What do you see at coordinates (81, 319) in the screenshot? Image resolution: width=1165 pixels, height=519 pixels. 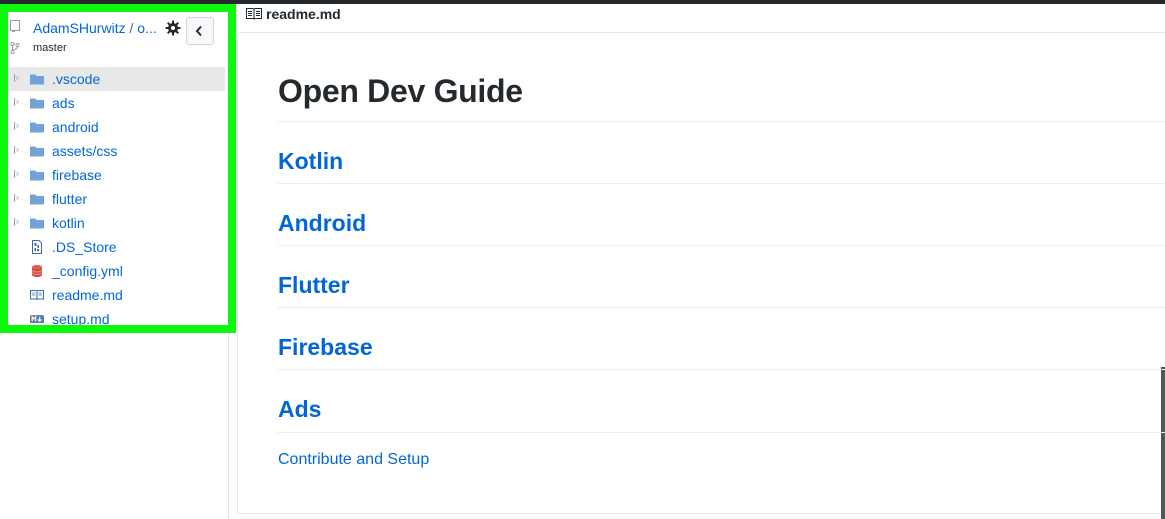 I see `tree-item-label: setup.md` at bounding box center [81, 319].